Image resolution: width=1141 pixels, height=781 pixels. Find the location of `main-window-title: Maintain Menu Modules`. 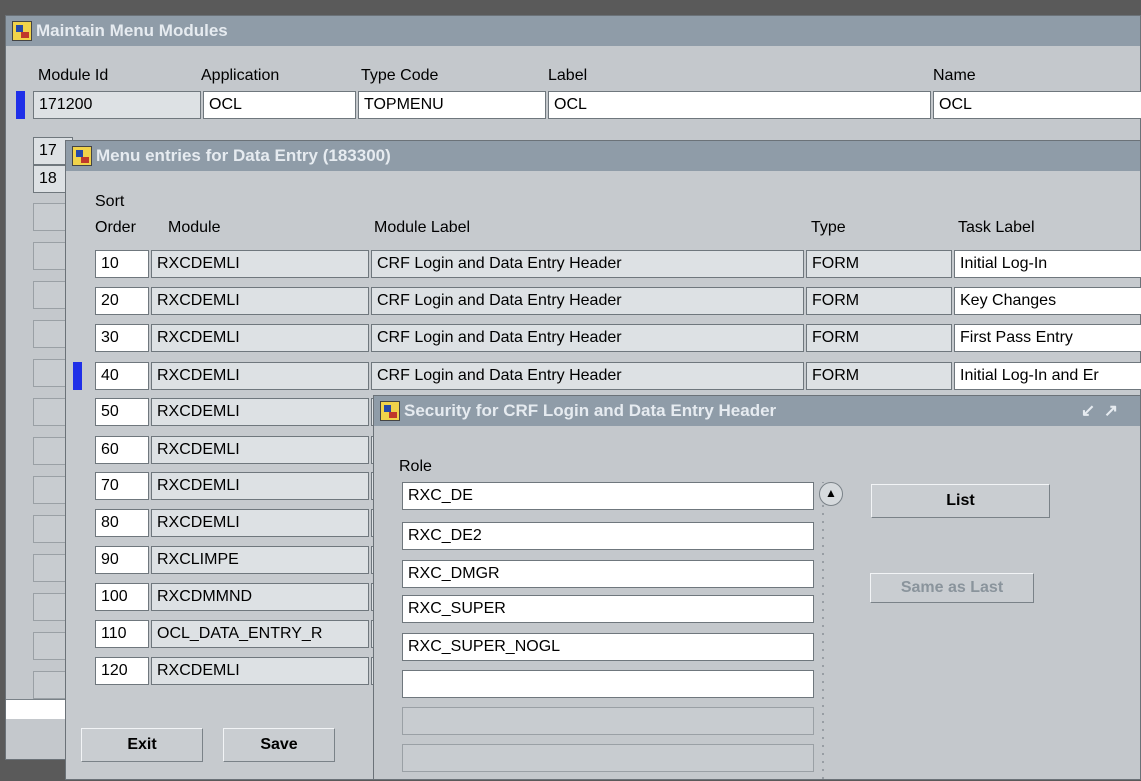

main-window-title: Maintain Menu Modules is located at coordinates (132, 30).